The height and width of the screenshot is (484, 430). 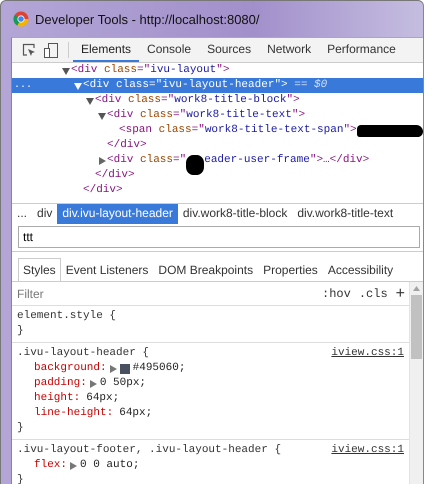 I want to click on dom-node-line: <span class="work8-title-text-span">, so click(x=271, y=130).